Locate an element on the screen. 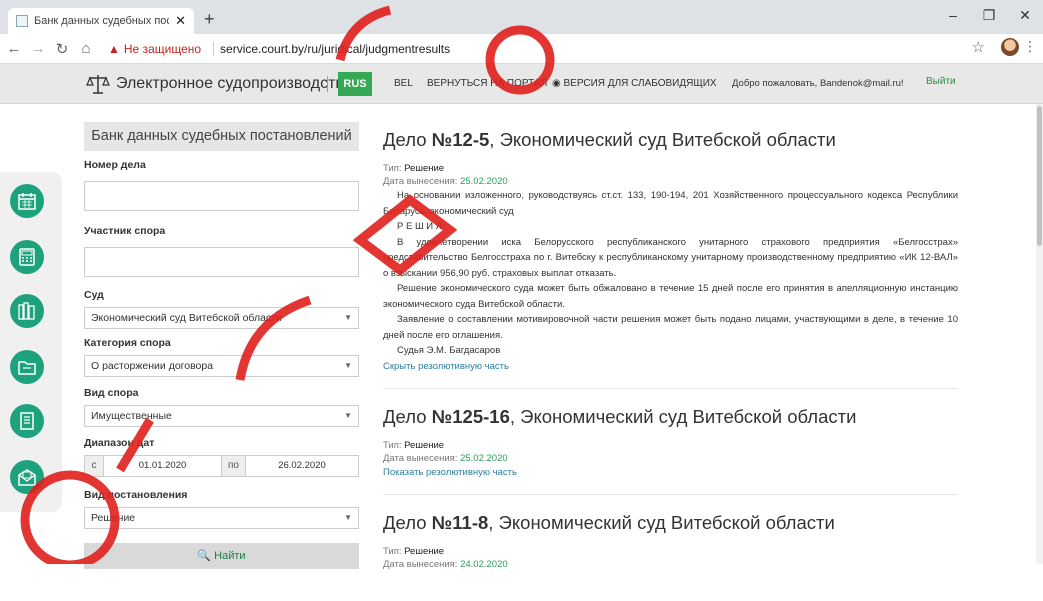  scales-icon is located at coordinates (98, 84).